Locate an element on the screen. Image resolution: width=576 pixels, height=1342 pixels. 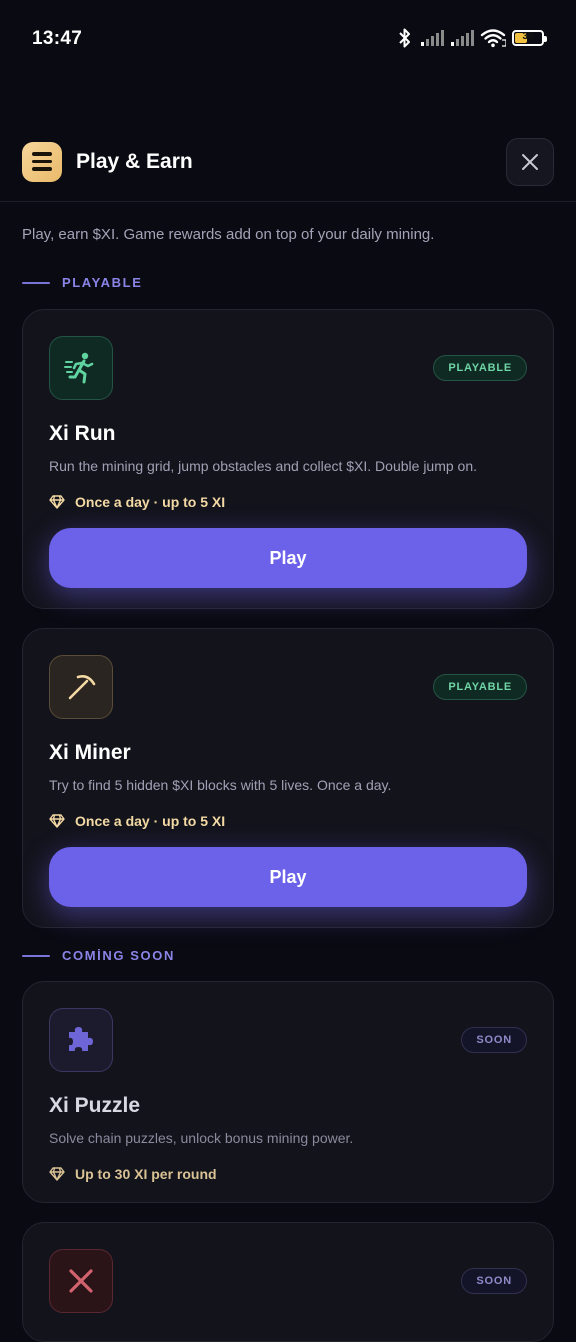
battery-icon: 39 is located at coordinates (529, 38).